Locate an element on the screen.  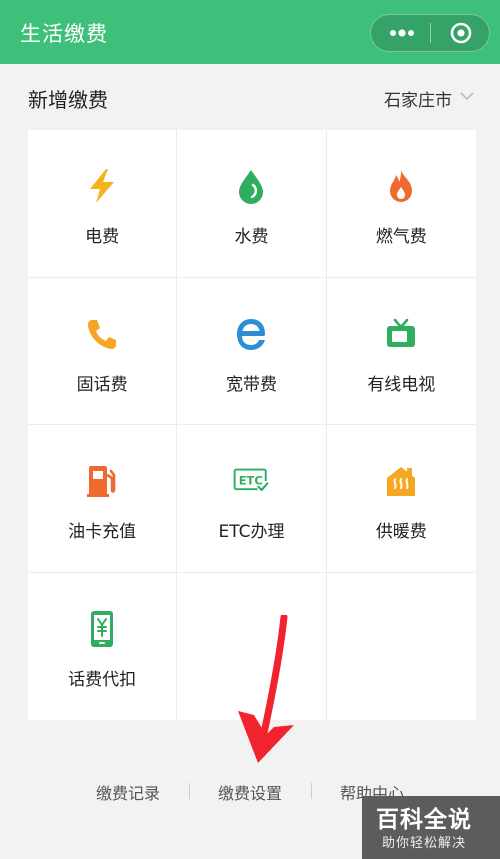
phone-icon is located at coordinates (102, 334).